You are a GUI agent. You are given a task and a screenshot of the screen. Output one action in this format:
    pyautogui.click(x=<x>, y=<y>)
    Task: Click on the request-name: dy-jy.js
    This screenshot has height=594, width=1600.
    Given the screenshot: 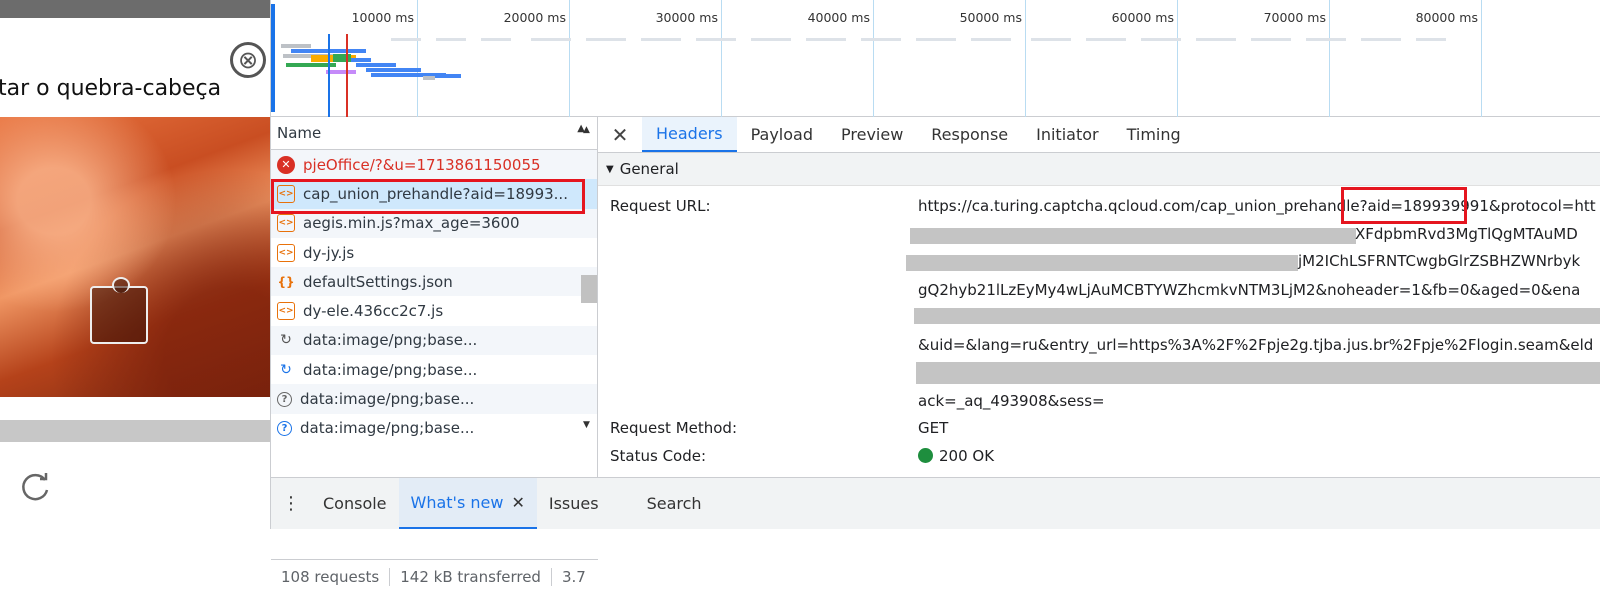 What is the action you would take?
    pyautogui.click(x=329, y=252)
    